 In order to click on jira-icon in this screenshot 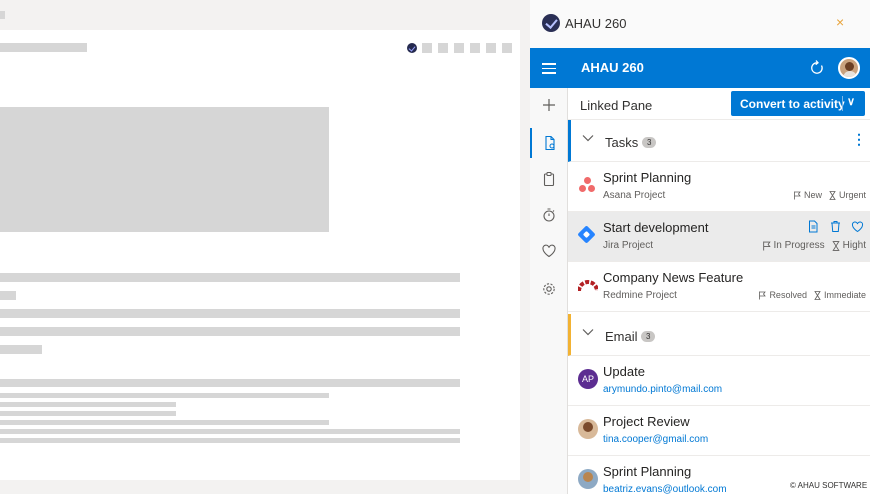, I will do `click(586, 234)`.